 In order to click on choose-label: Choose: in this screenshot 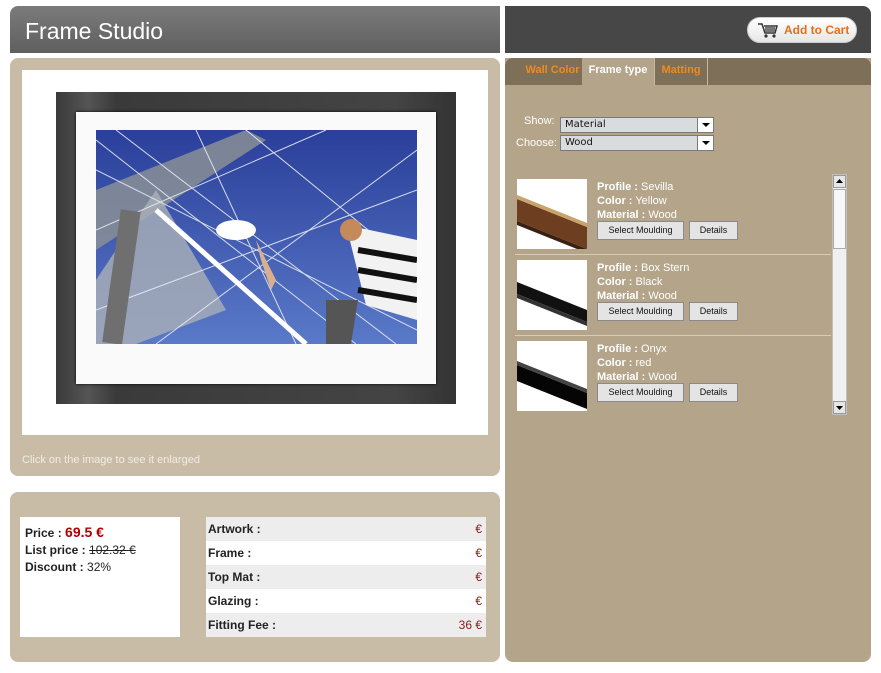, I will do `click(536, 143)`.